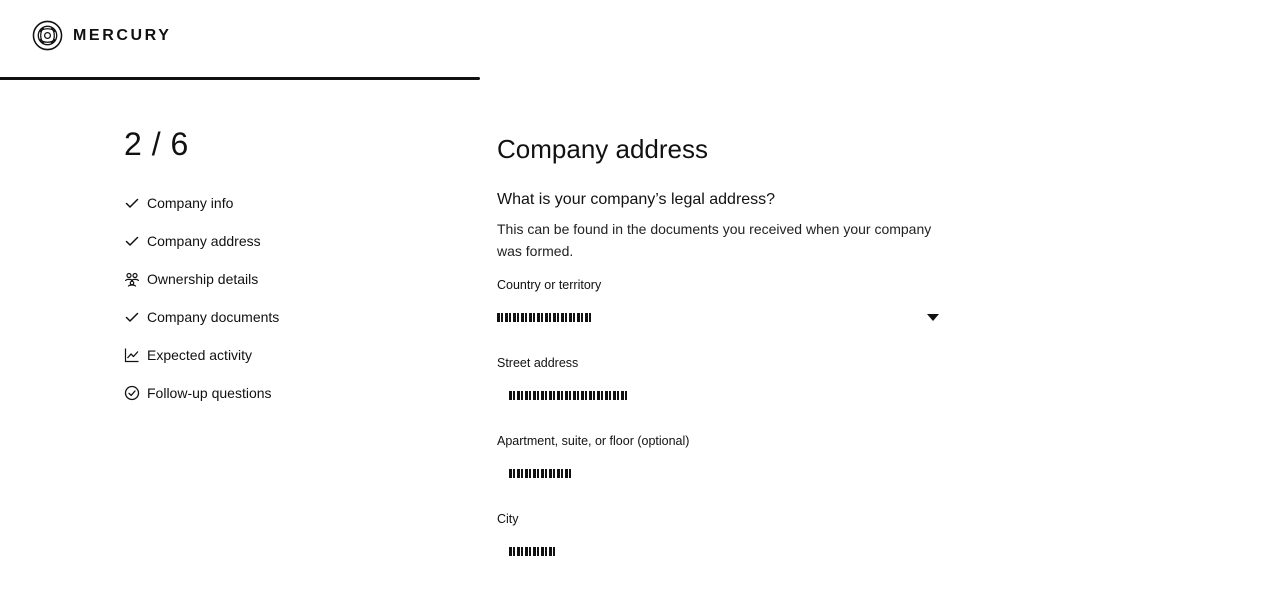 Image resolution: width=1280 pixels, height=609 pixels. I want to click on country-select, so click(722, 317).